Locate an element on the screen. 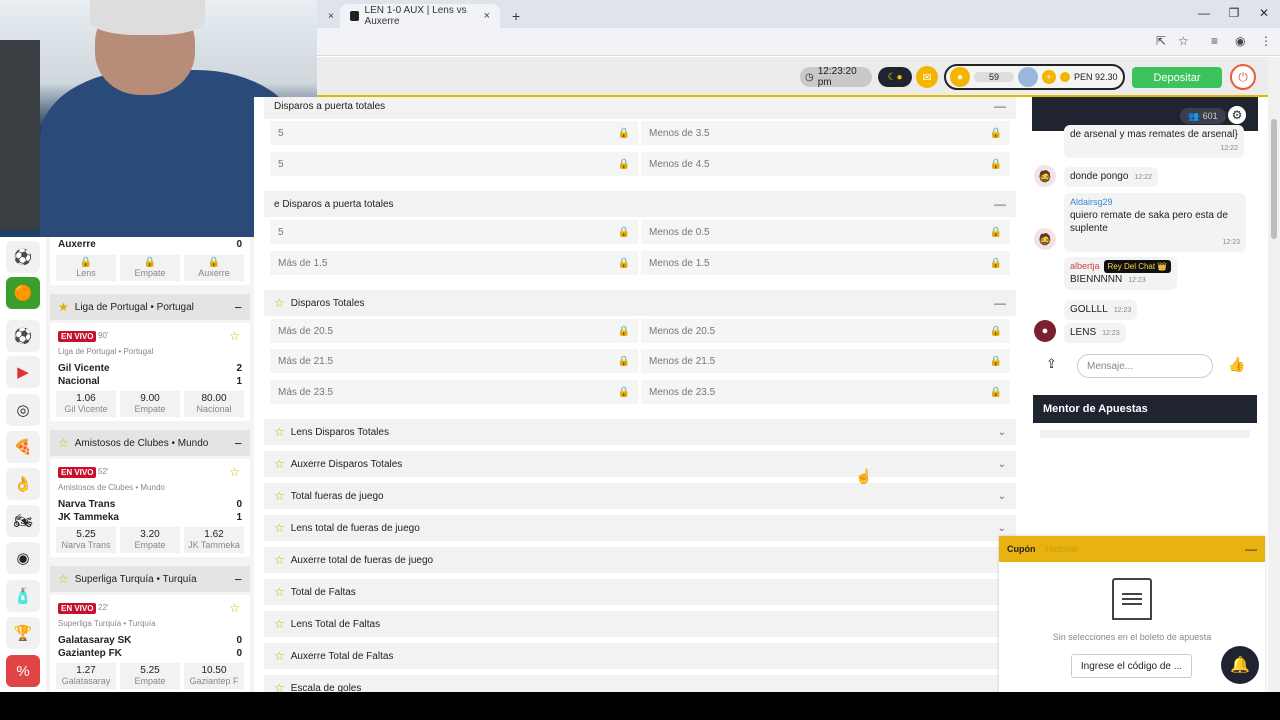 Image resolution: width=1280 pixels, height=720 pixels. market-option: Menos de 0.5 🔒 is located at coordinates (825, 232).